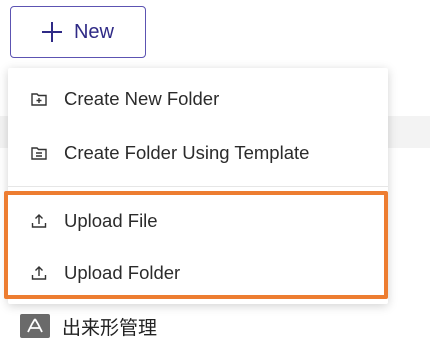  What do you see at coordinates (39, 99) in the screenshot?
I see `folder-plus-icon` at bounding box center [39, 99].